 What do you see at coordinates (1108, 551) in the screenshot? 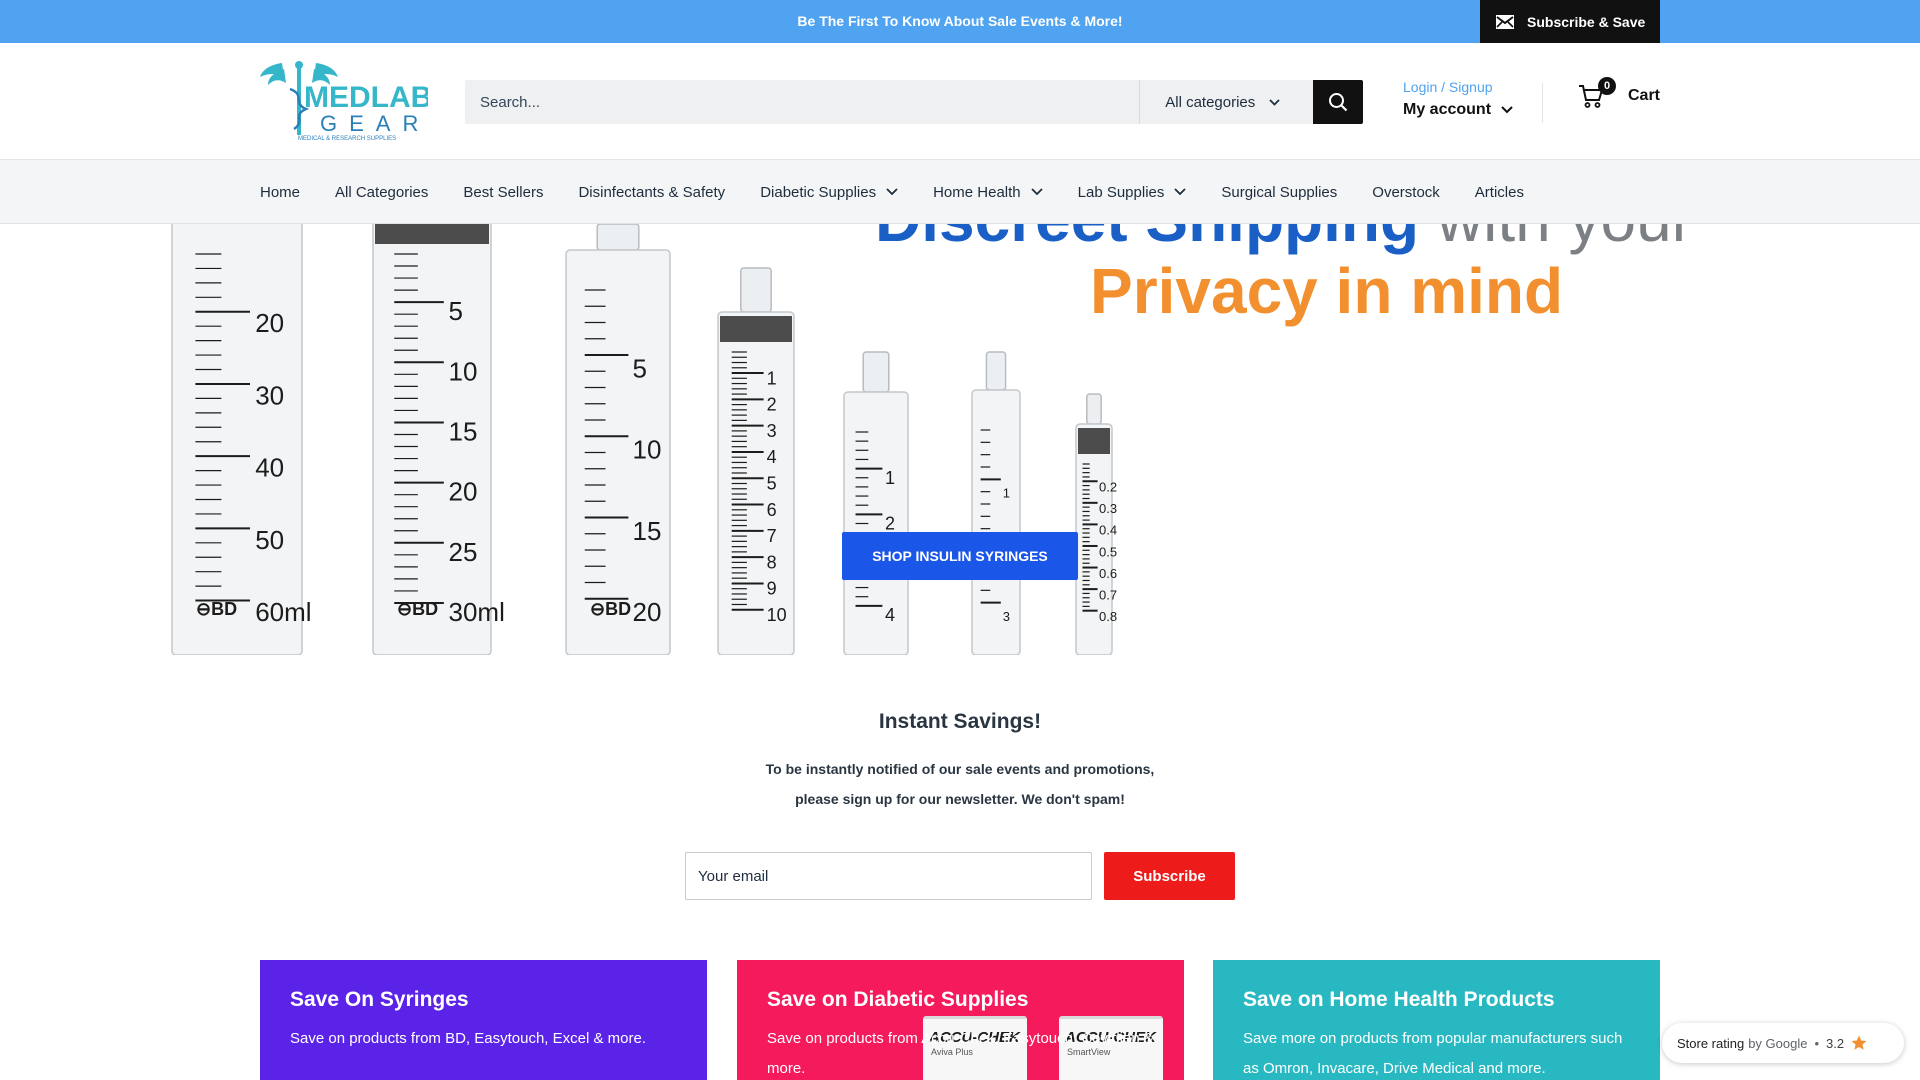
I see `syringe-scale-label: 0.5` at bounding box center [1108, 551].